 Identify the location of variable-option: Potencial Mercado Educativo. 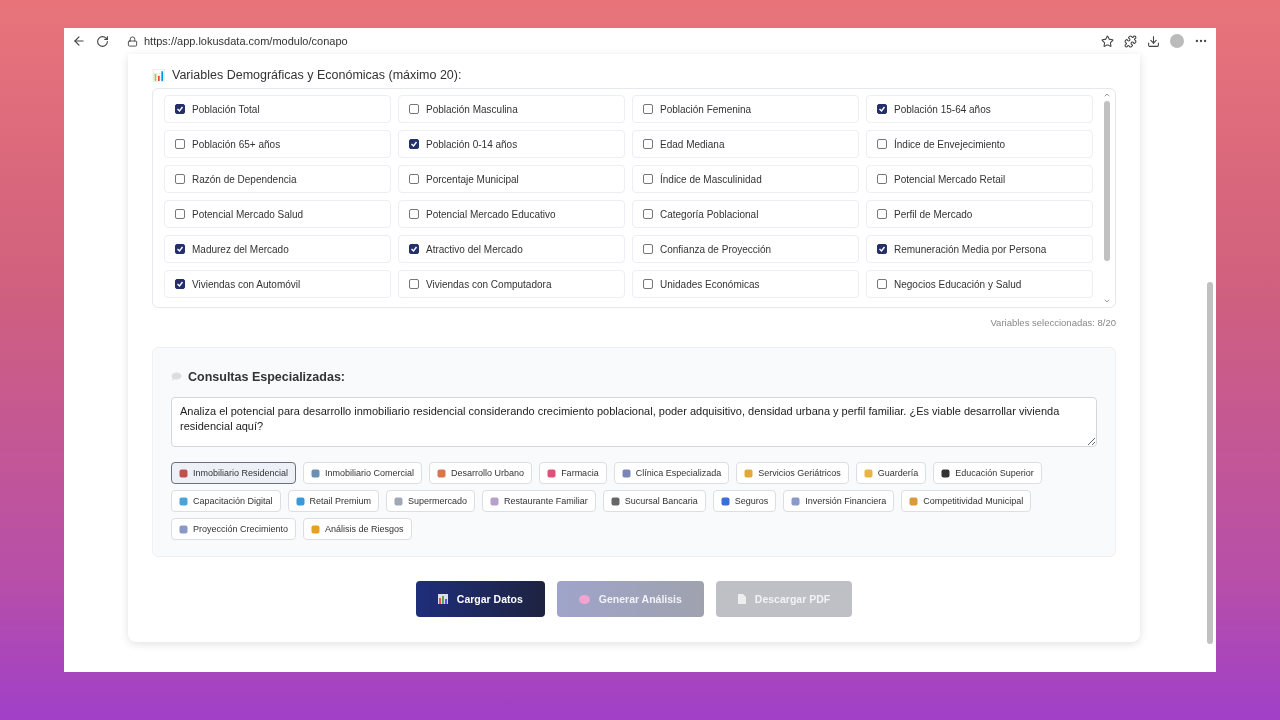
(511, 214).